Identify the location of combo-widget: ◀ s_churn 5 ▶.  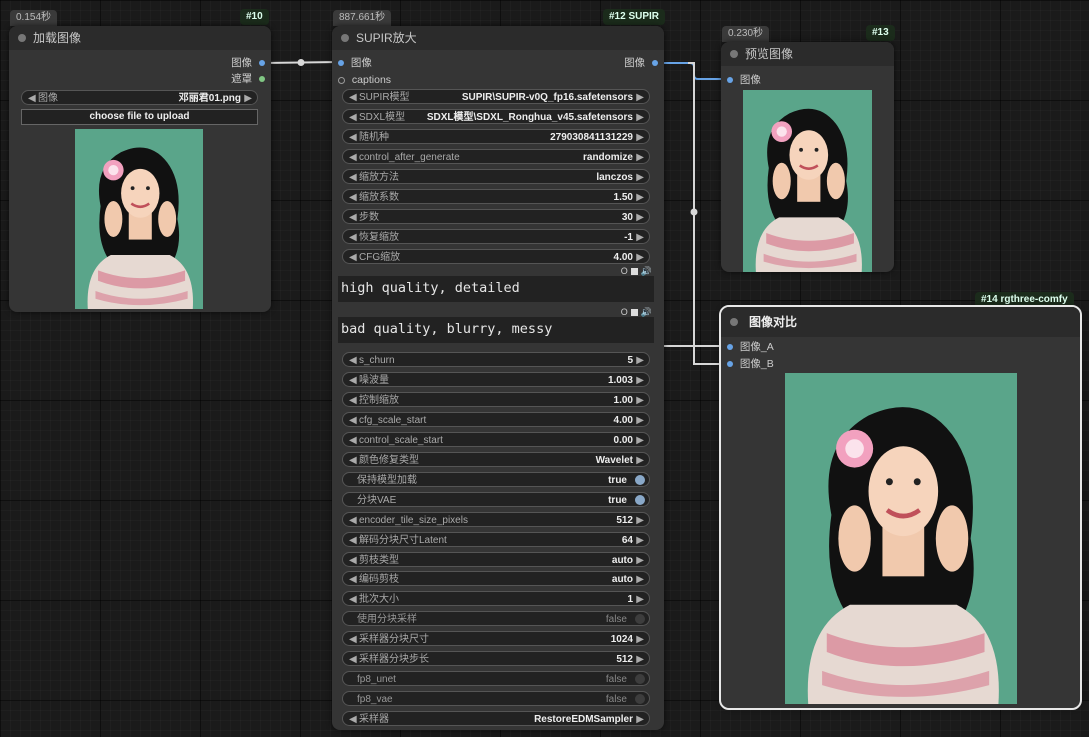
(496, 359).